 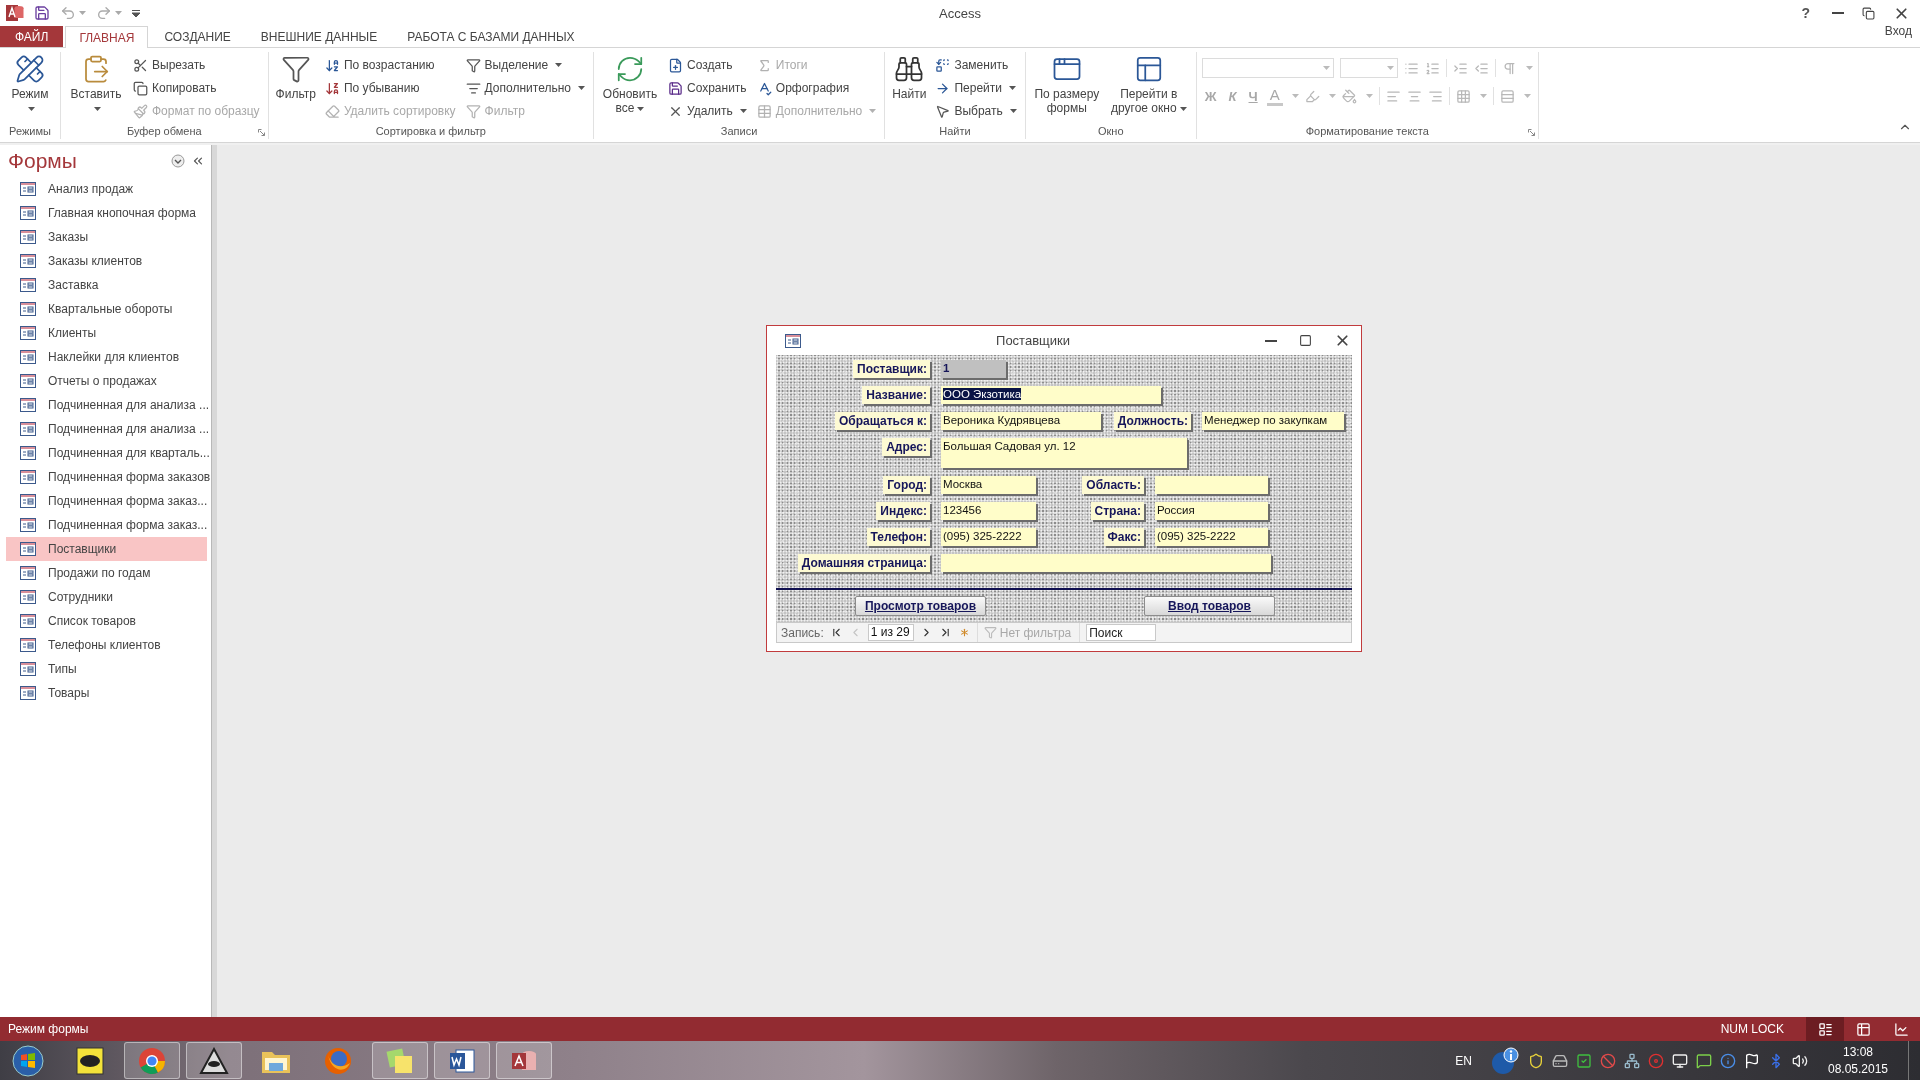 What do you see at coordinates (106, 357) in the screenshot?
I see `navigation-item: Наклейки для клиентов` at bounding box center [106, 357].